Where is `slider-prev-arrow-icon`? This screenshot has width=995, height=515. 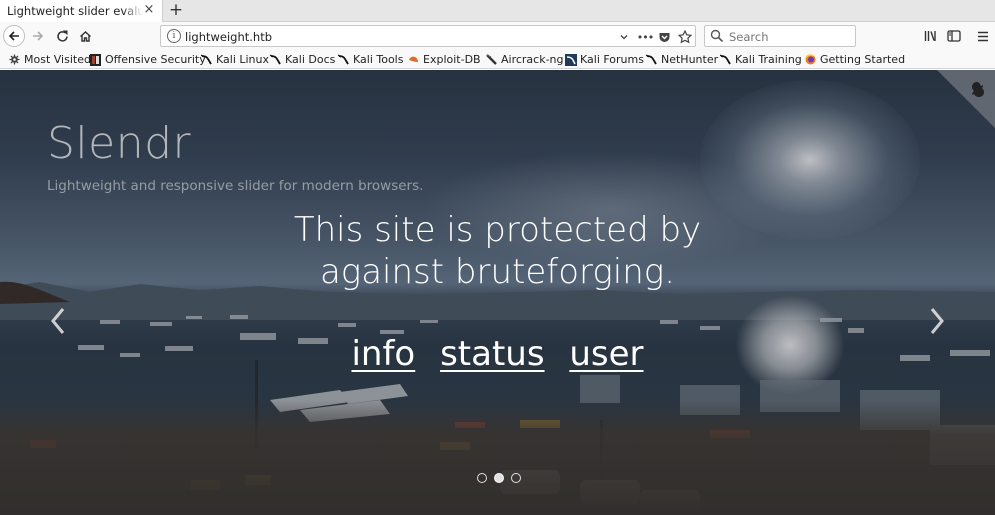
slider-prev-arrow-icon is located at coordinates (58, 321).